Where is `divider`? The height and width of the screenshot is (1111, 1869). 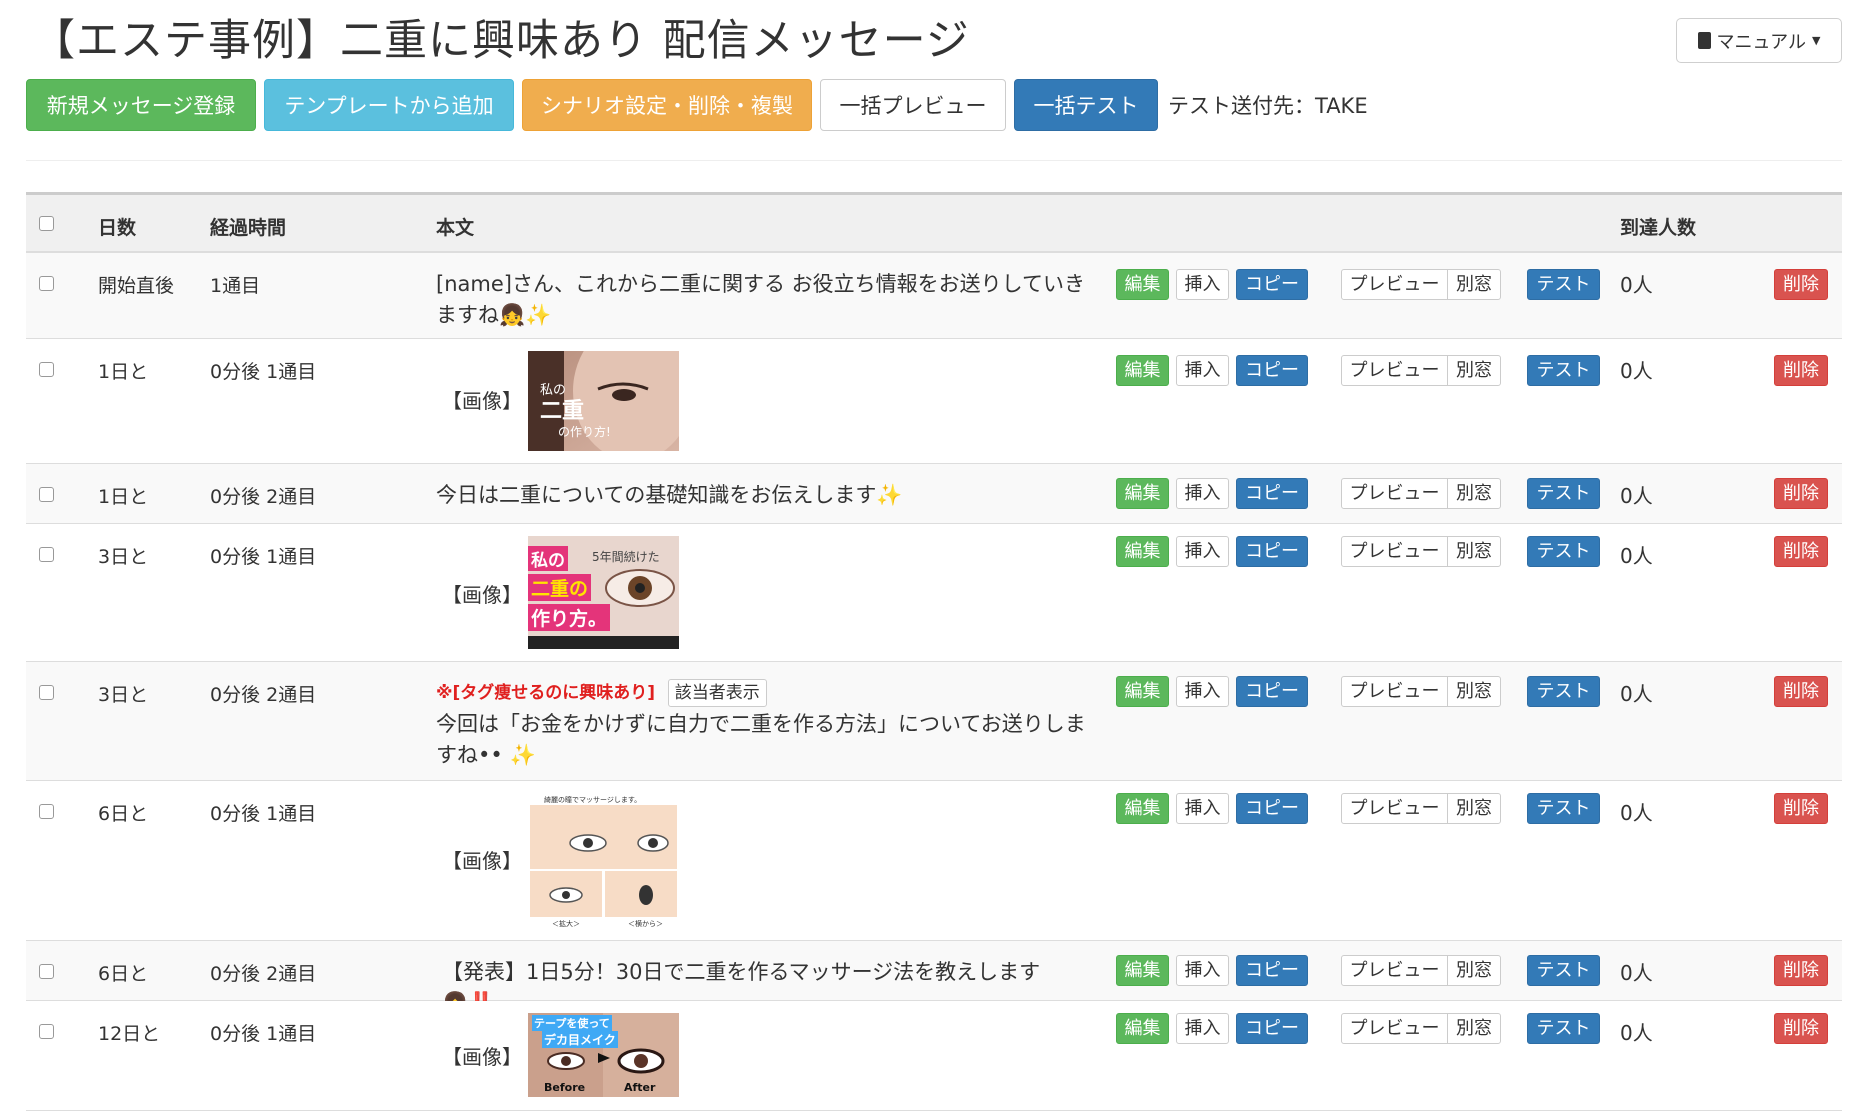
divider is located at coordinates (934, 160).